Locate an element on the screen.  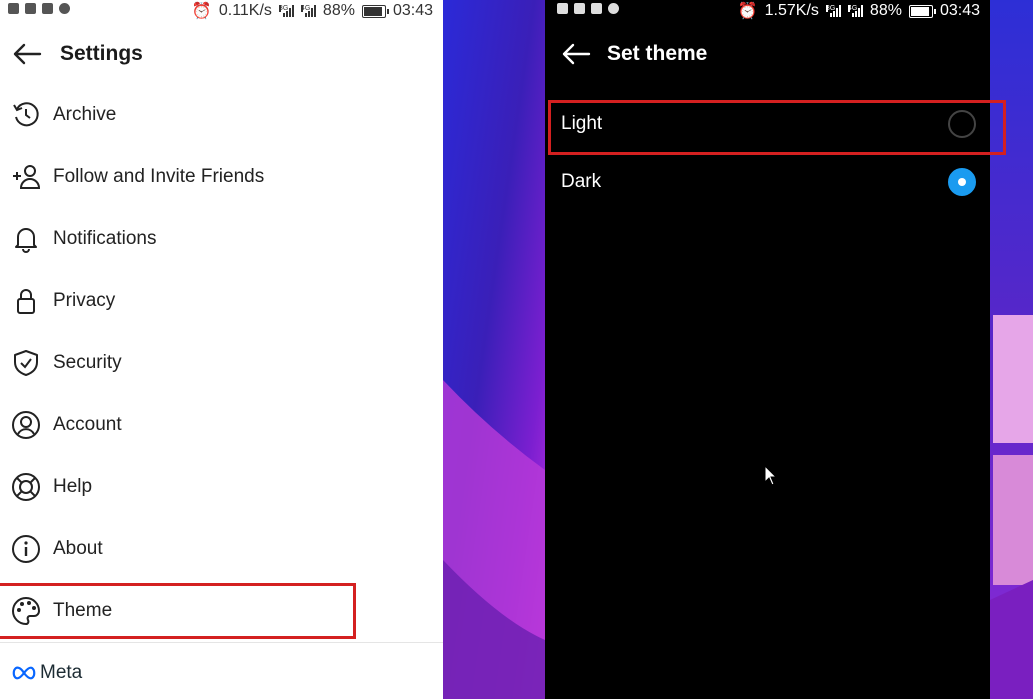
theme-highlight-box is located at coordinates (178, 611).